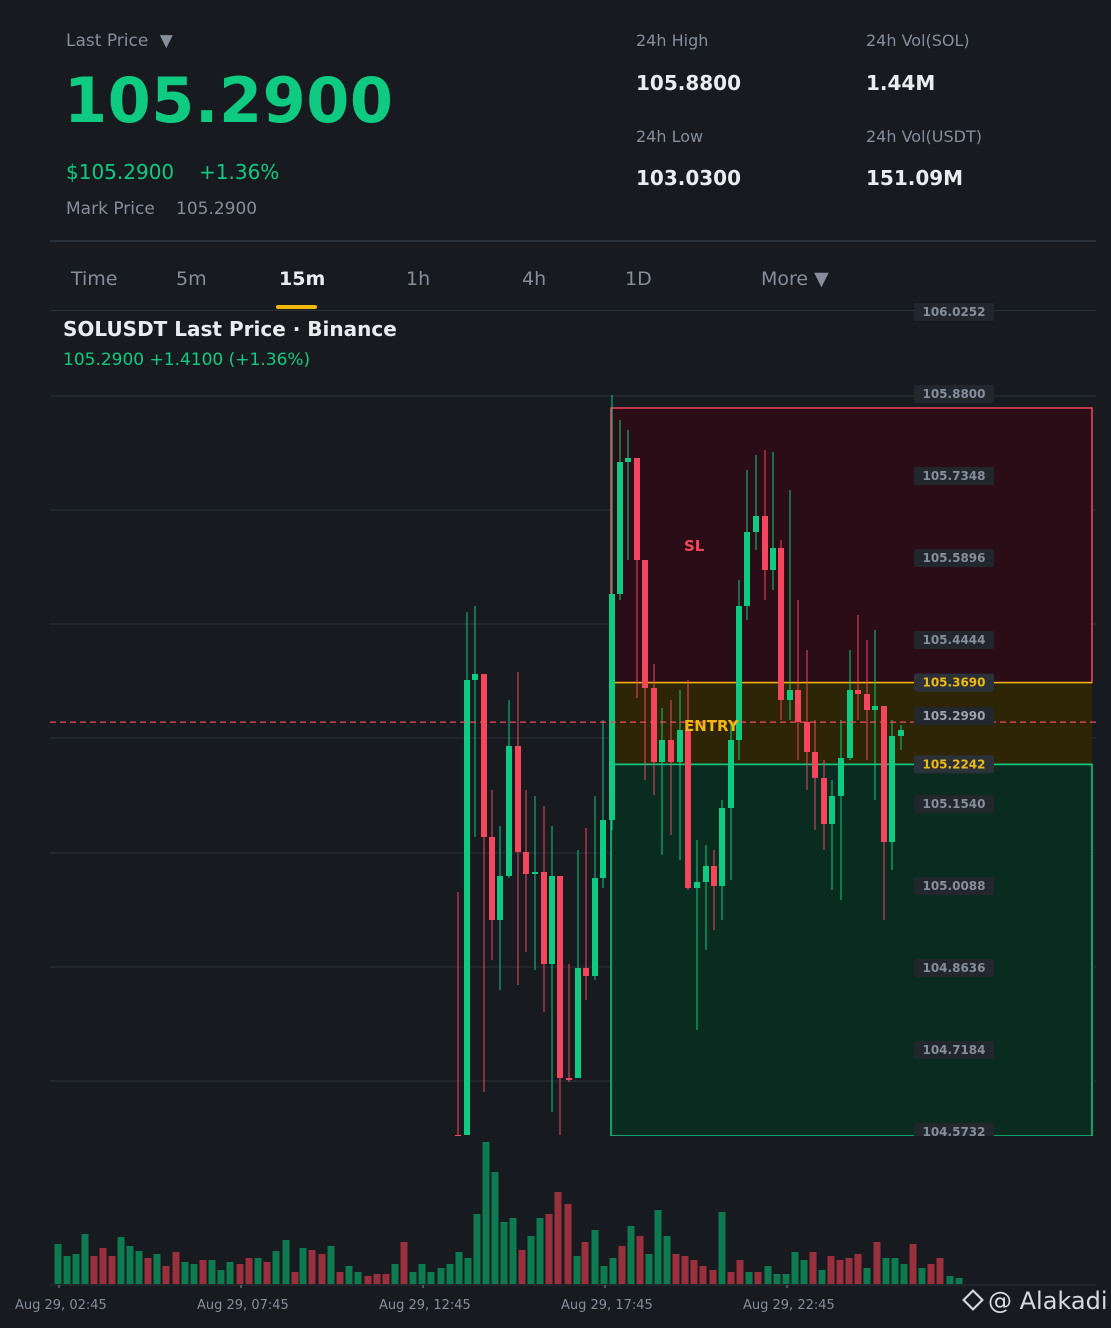 The height and width of the screenshot is (1328, 1111). I want to click on price-axis-label: 104.5732, so click(953, 1130).